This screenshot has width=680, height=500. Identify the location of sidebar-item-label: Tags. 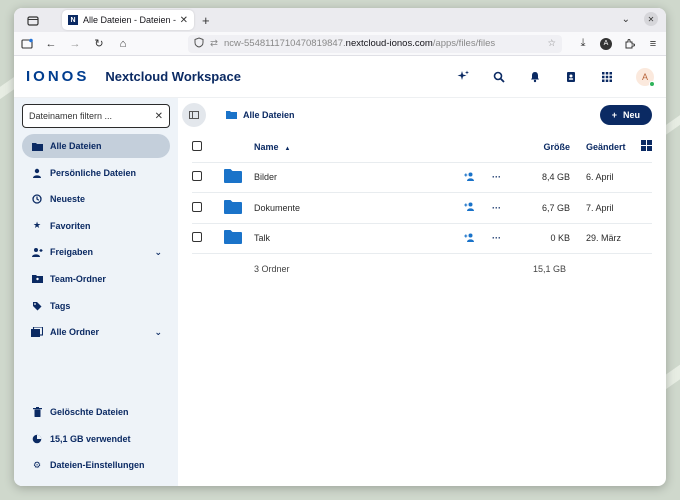
(60, 305).